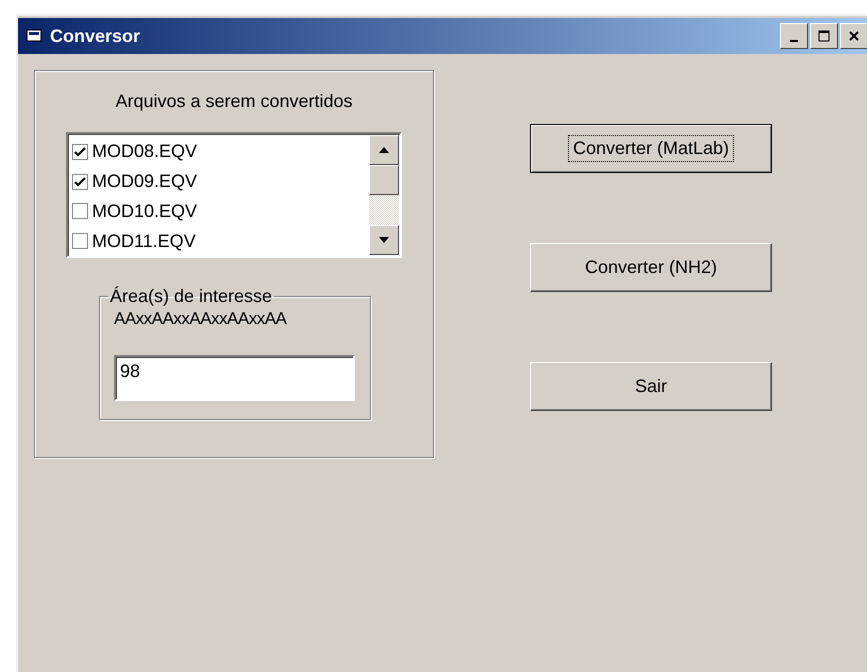 The image size is (867, 672). I want to click on maximize-icon, so click(824, 36).